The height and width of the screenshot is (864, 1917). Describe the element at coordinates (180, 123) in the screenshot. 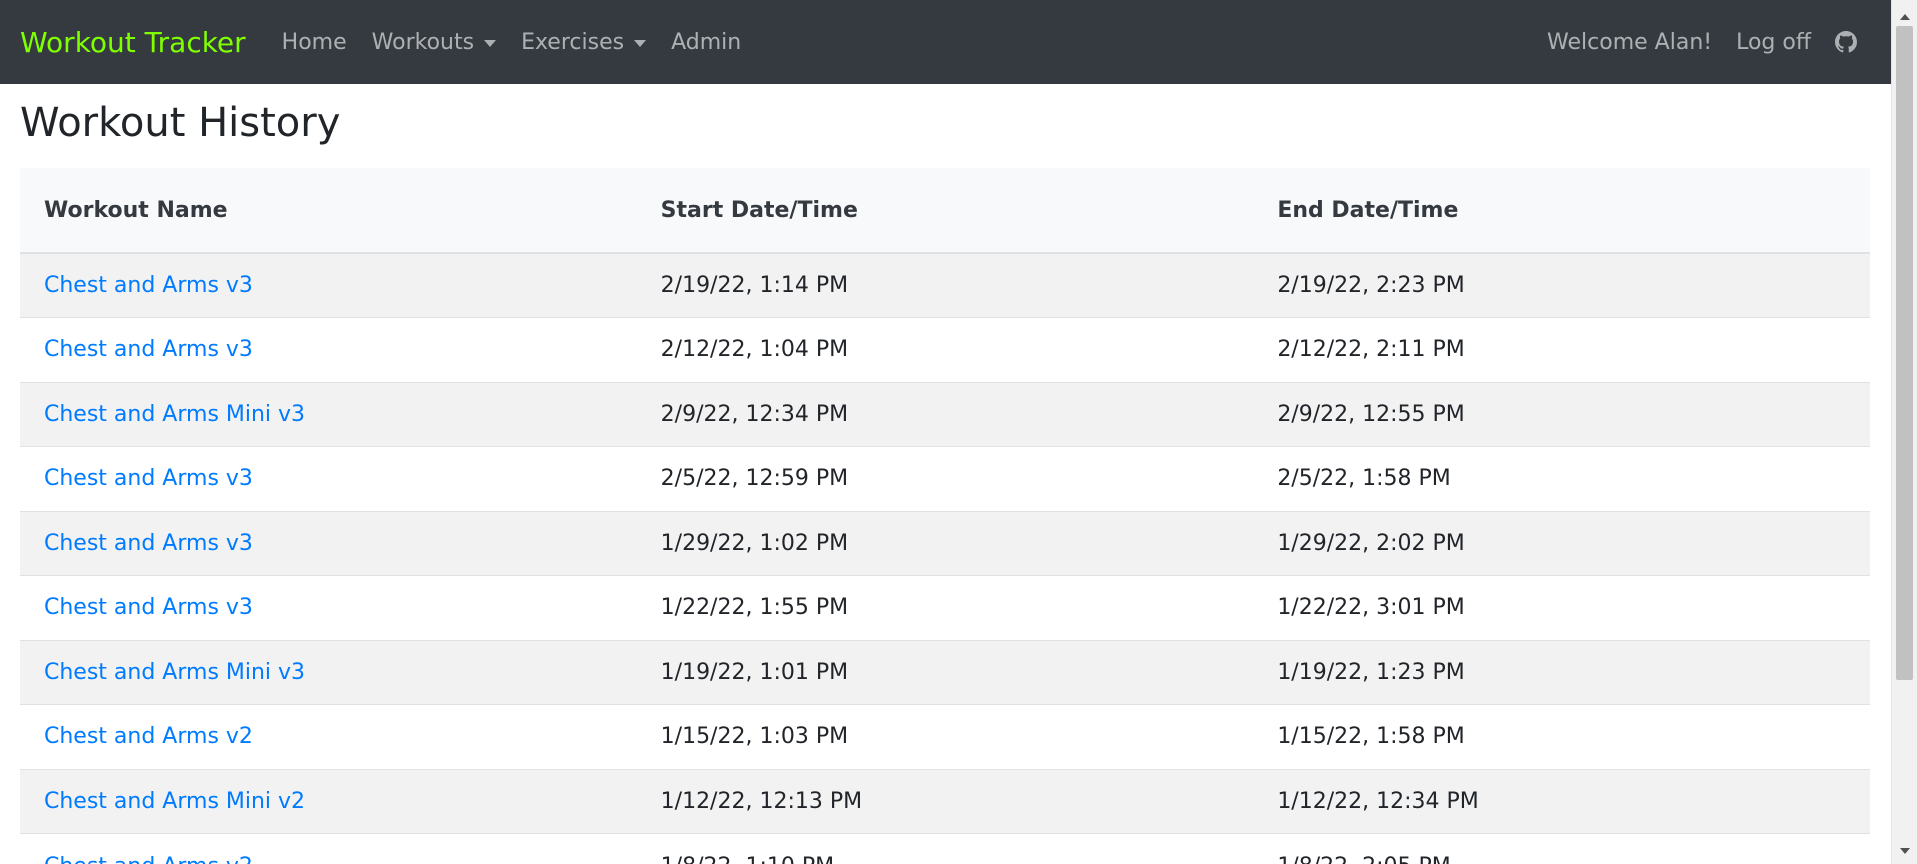

I see `page-title: Workout History` at that location.